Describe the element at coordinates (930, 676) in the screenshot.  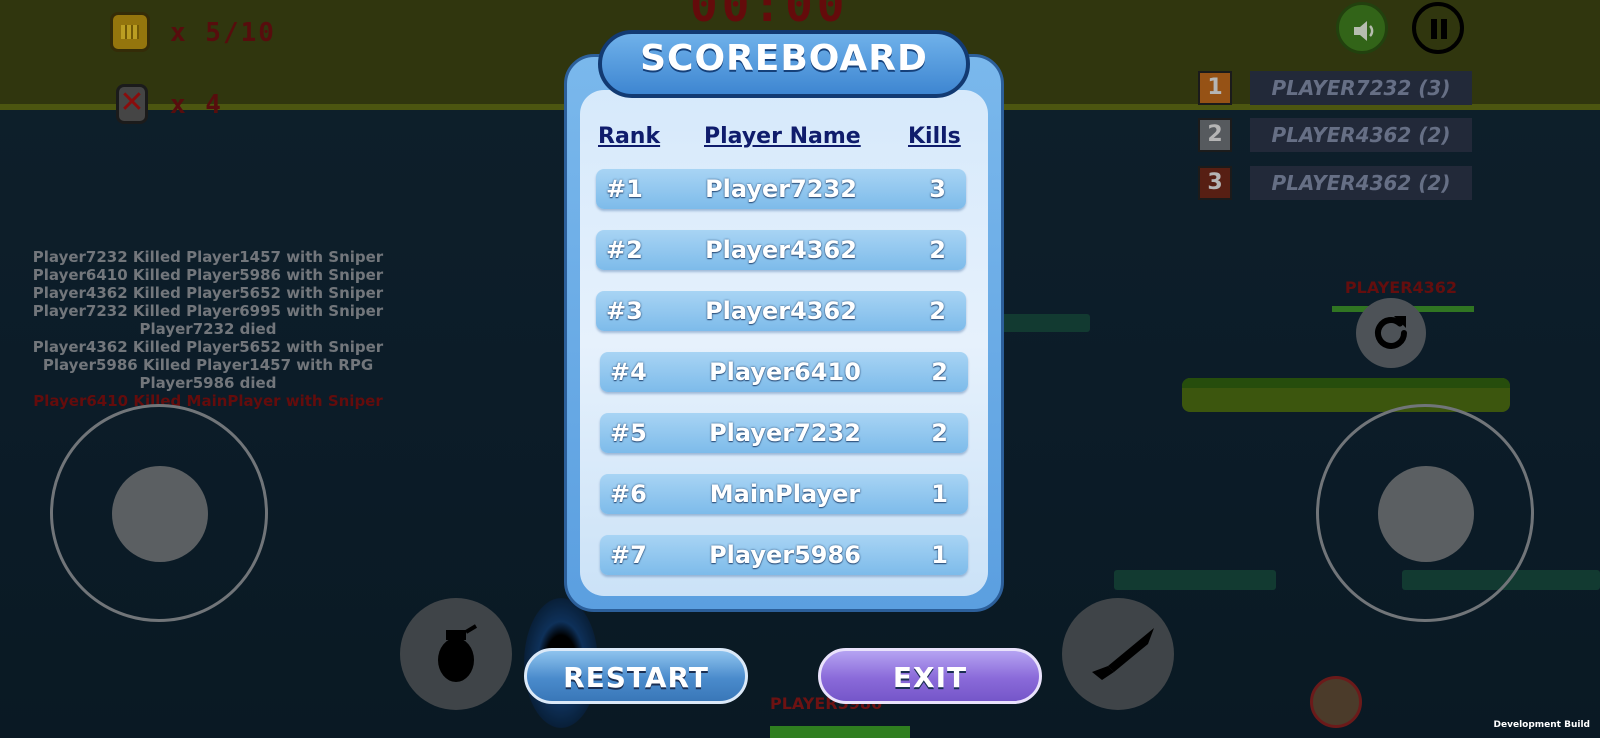
I see `exit-button: EXIT` at that location.